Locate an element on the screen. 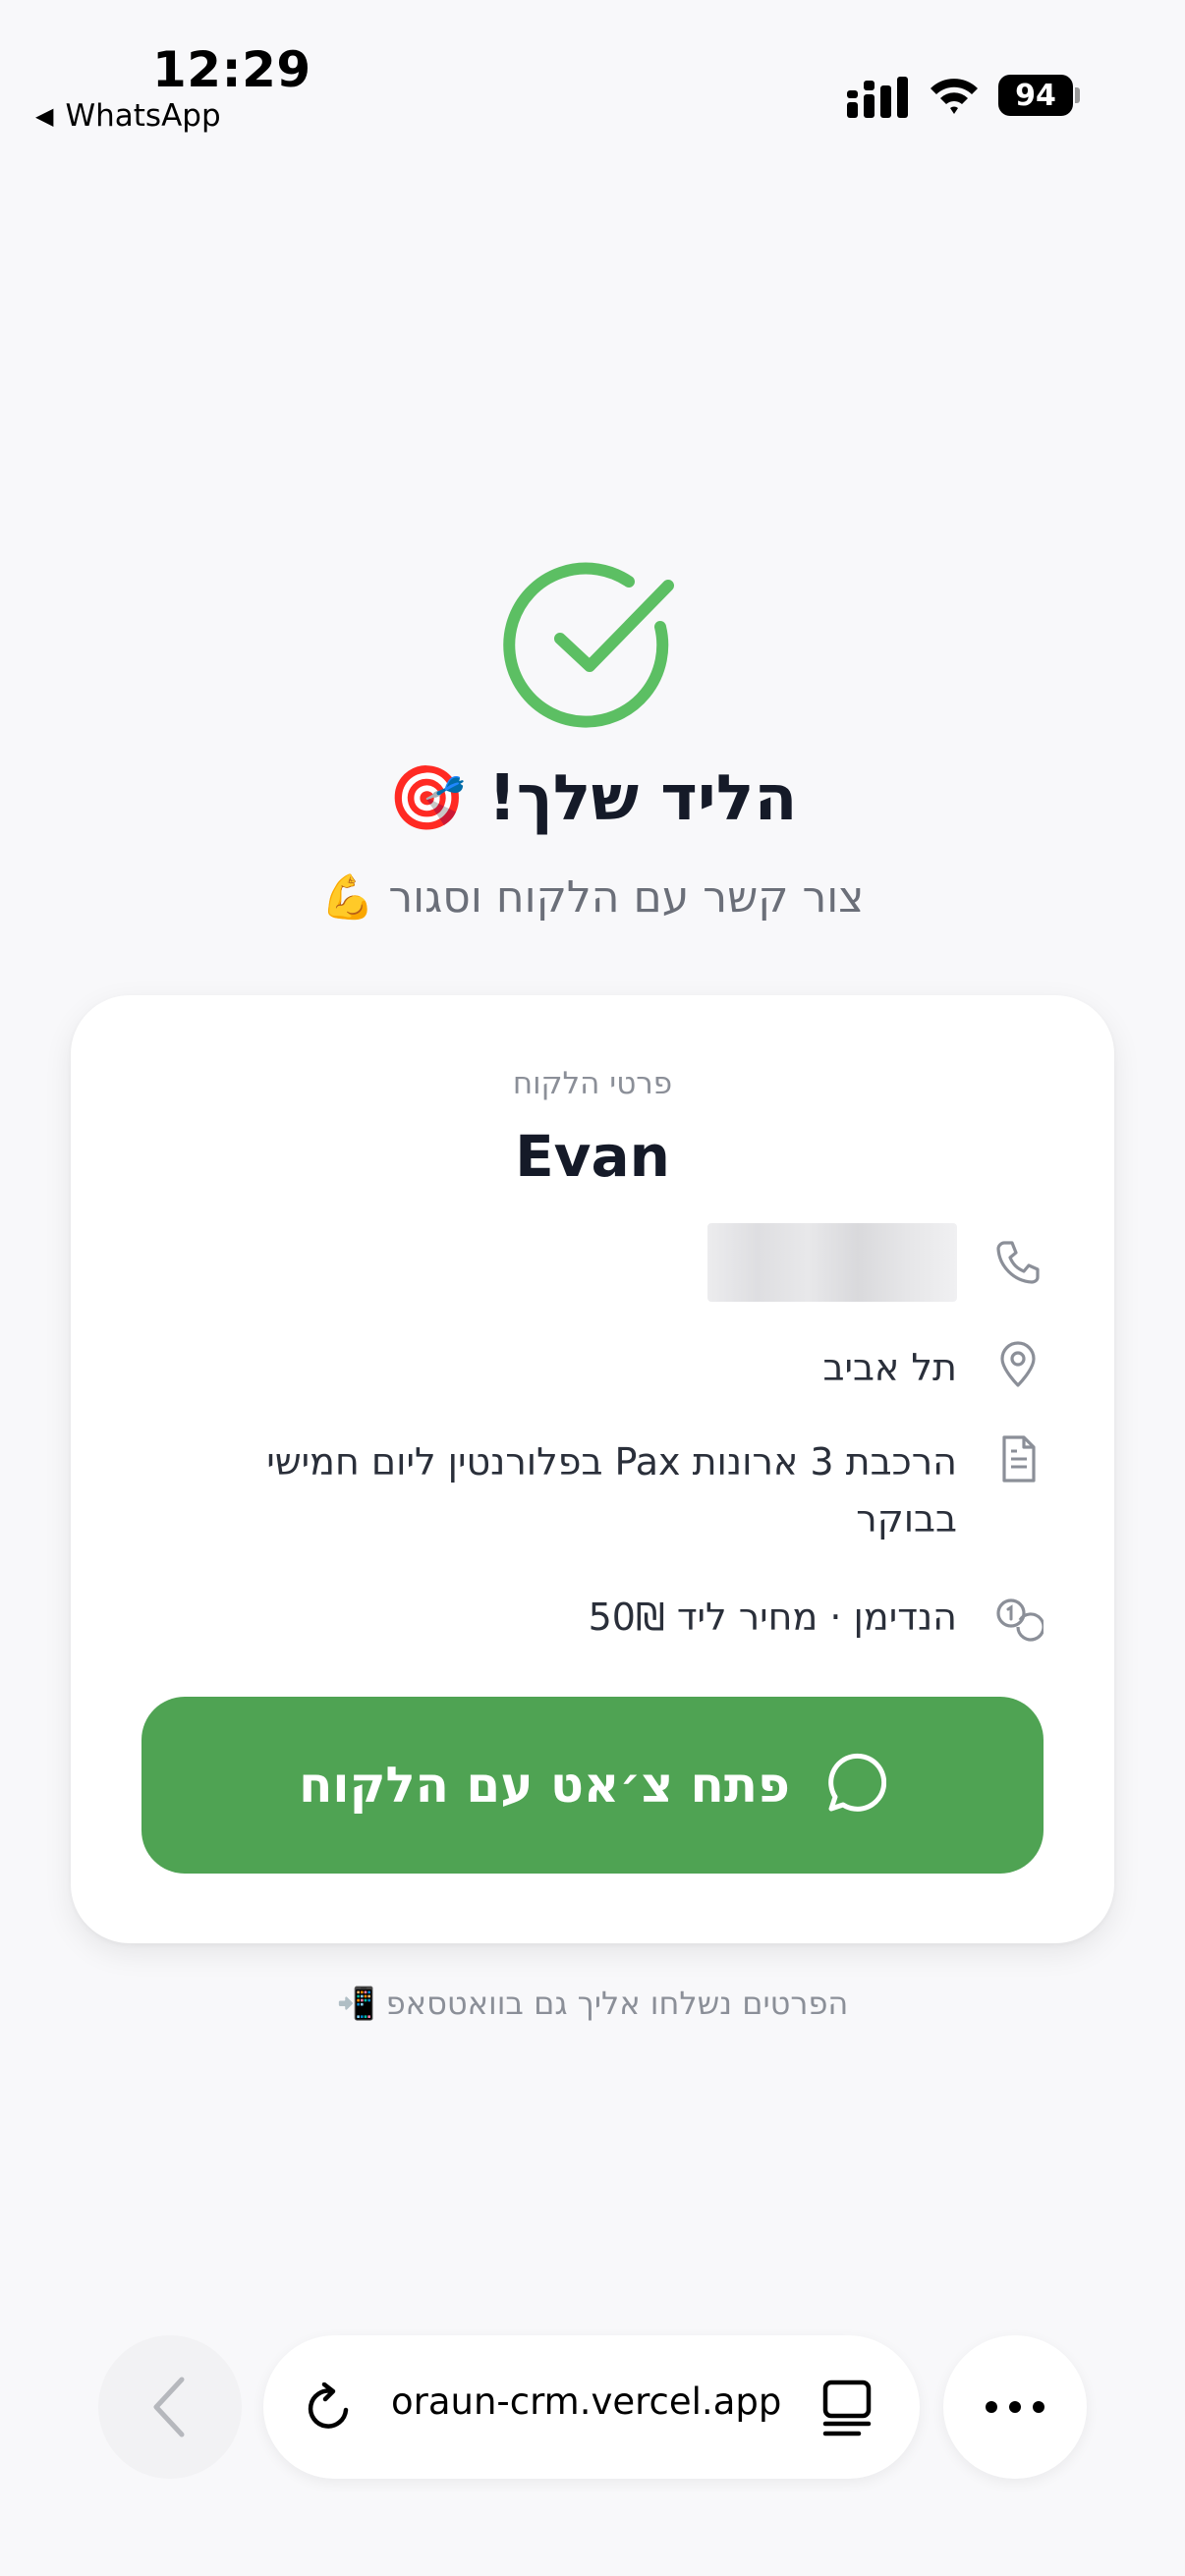 The height and width of the screenshot is (2576, 1185). more-options-button is located at coordinates (1015, 2407).